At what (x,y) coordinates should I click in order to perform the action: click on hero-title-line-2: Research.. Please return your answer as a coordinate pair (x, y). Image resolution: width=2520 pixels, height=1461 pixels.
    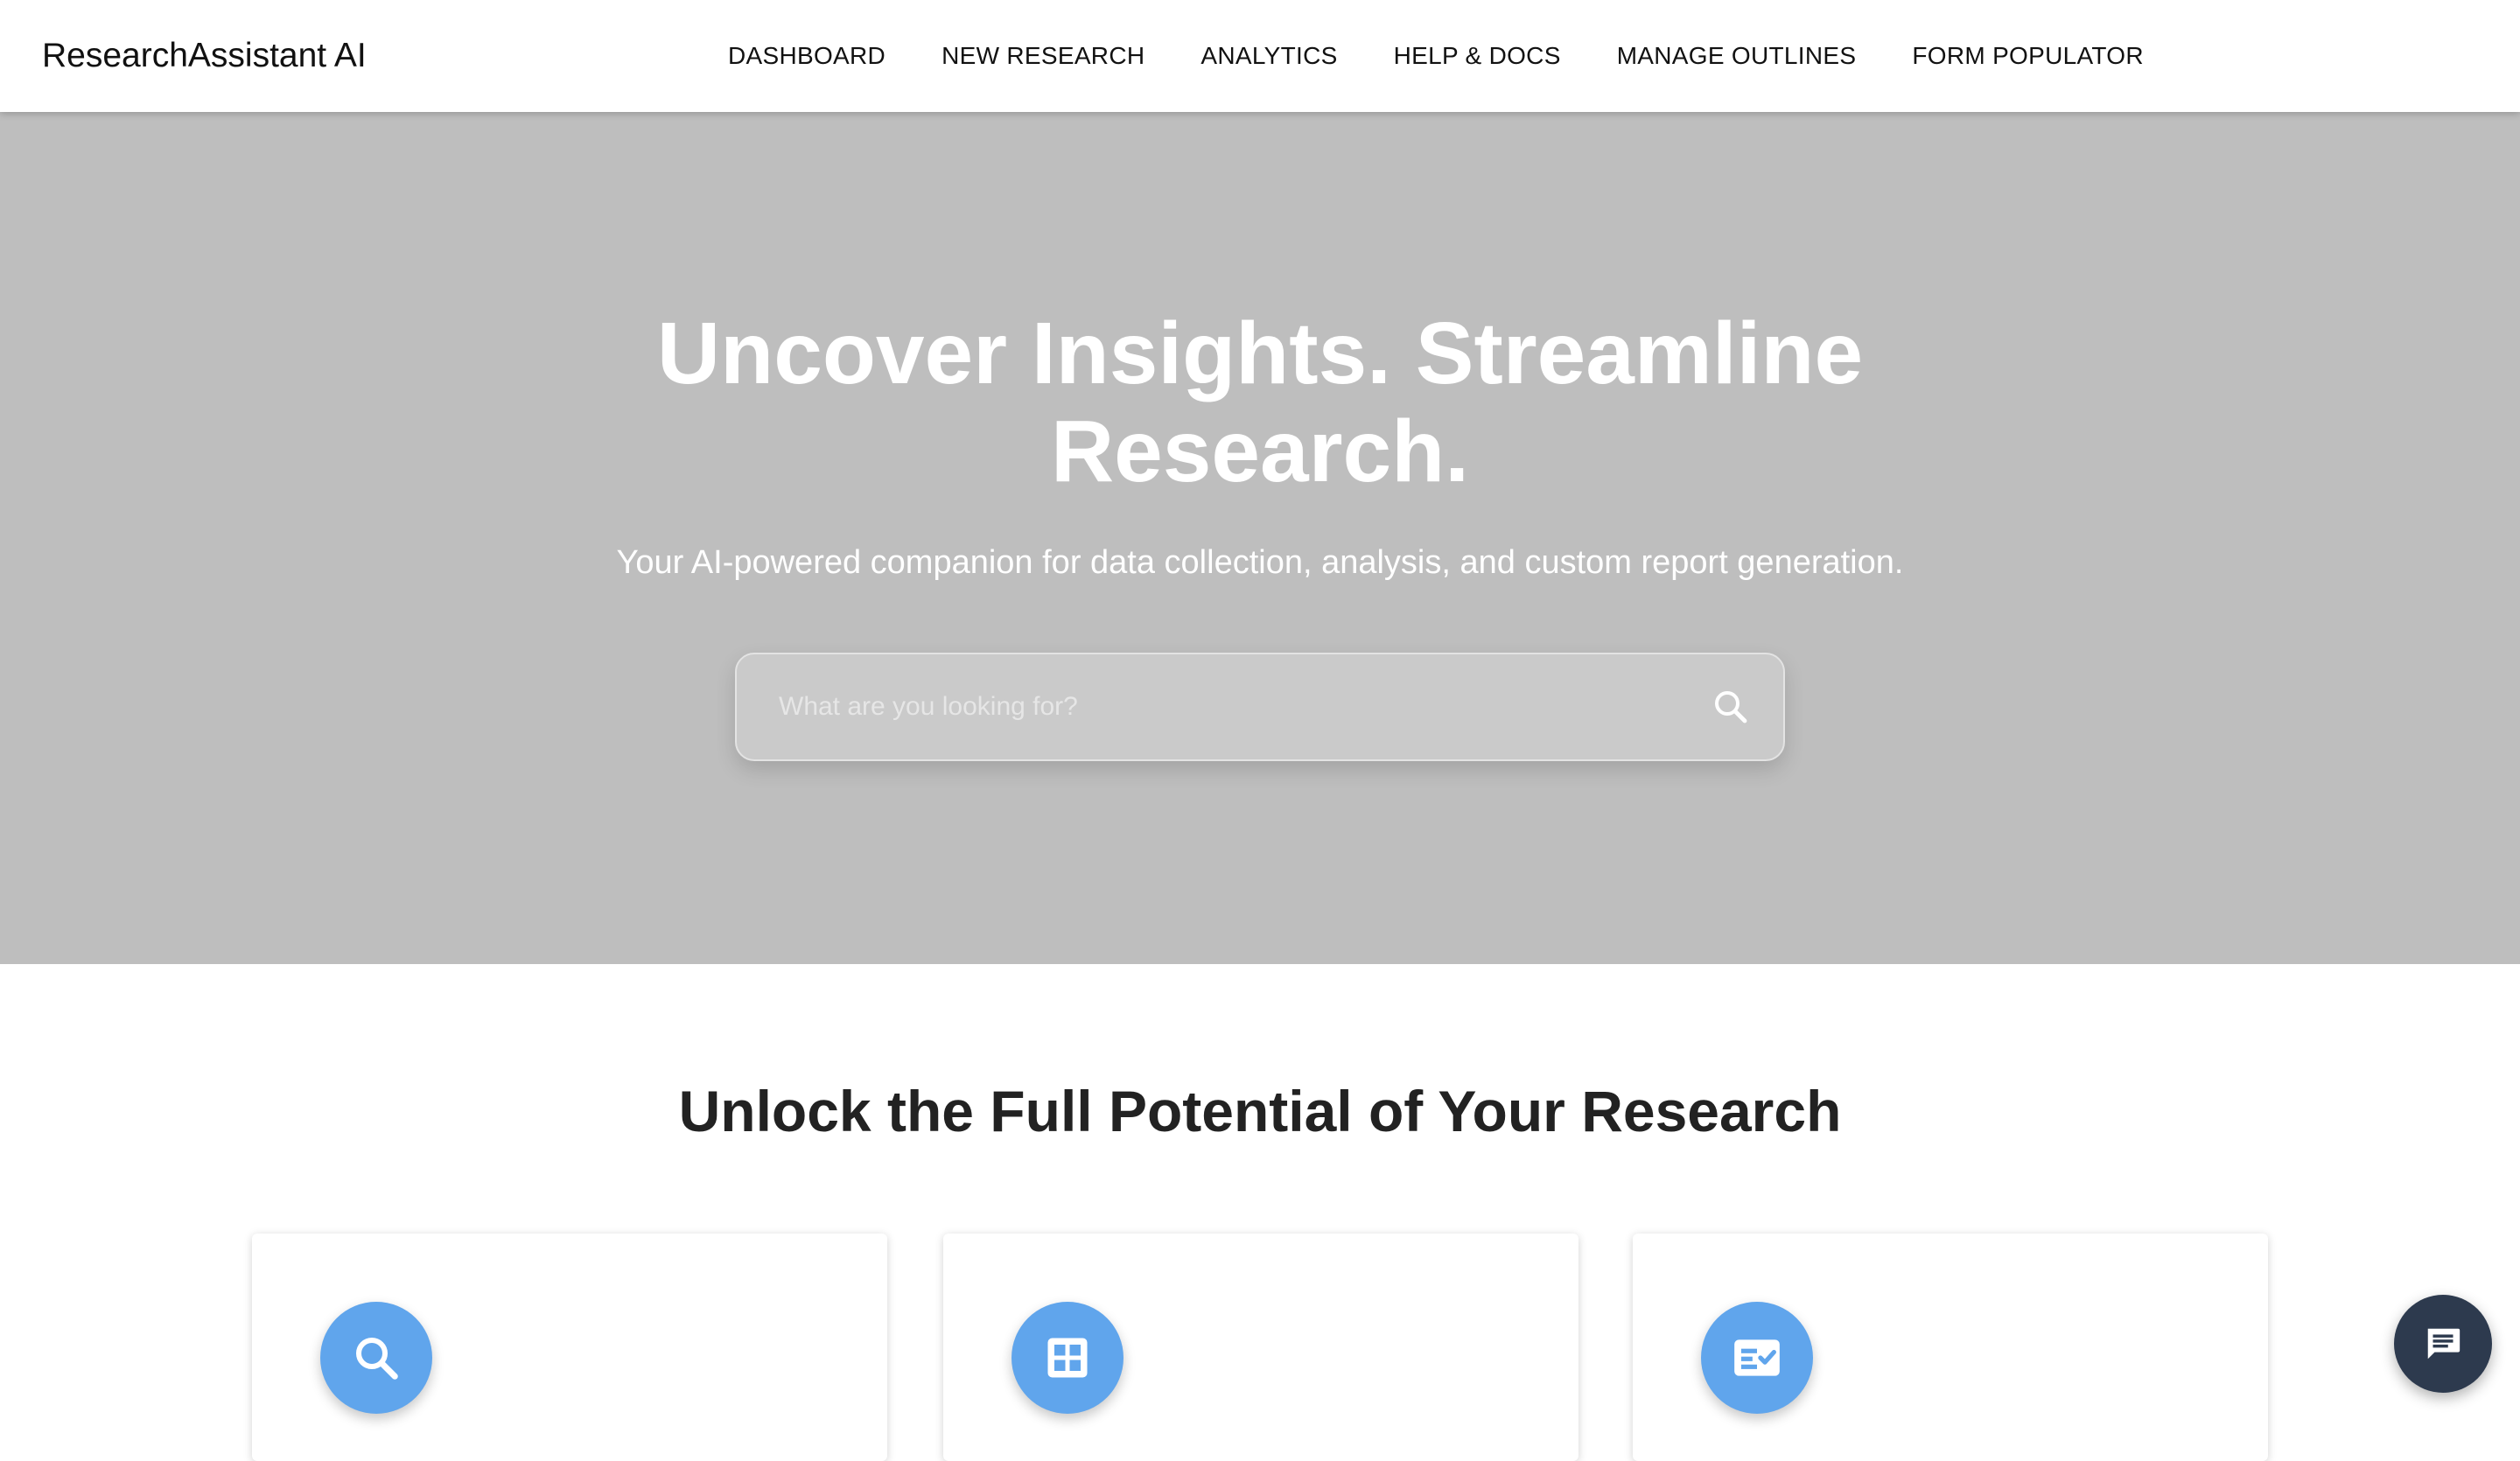
    Looking at the image, I should click on (1260, 451).